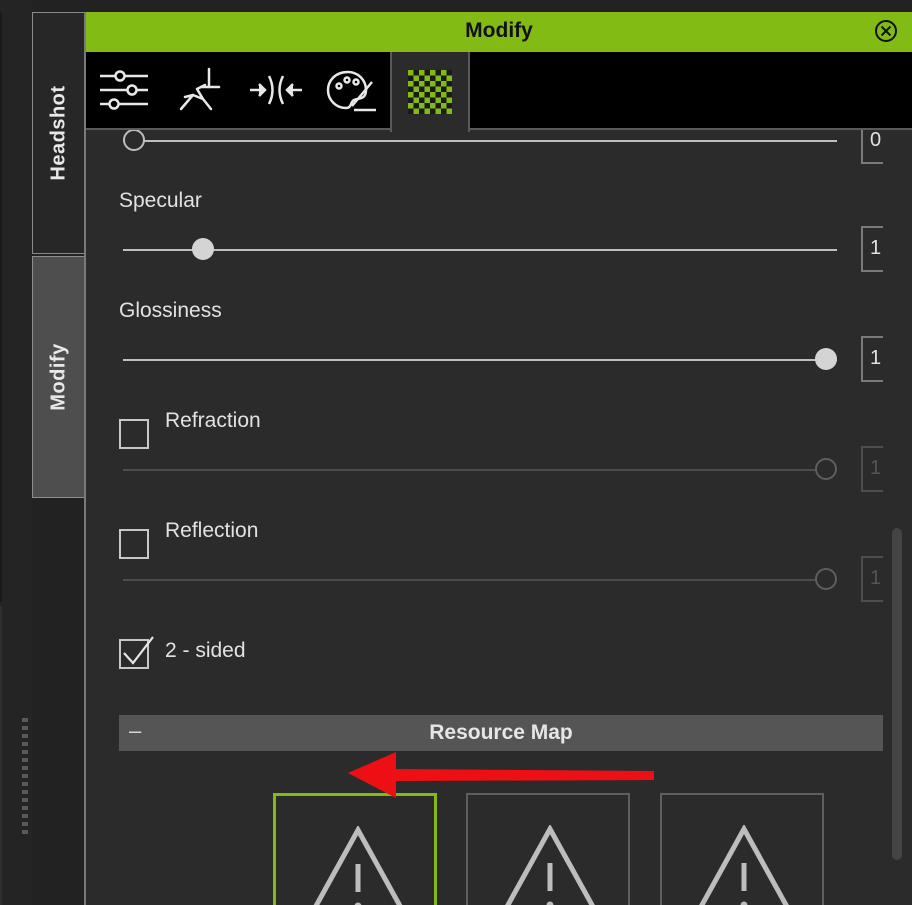  Describe the element at coordinates (872, 249) in the screenshot. I see `specular-value: 1` at that location.